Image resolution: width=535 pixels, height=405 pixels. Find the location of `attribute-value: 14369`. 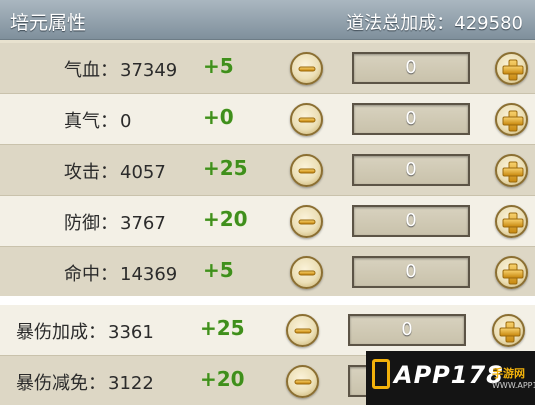

attribute-value: 14369 is located at coordinates (149, 274).